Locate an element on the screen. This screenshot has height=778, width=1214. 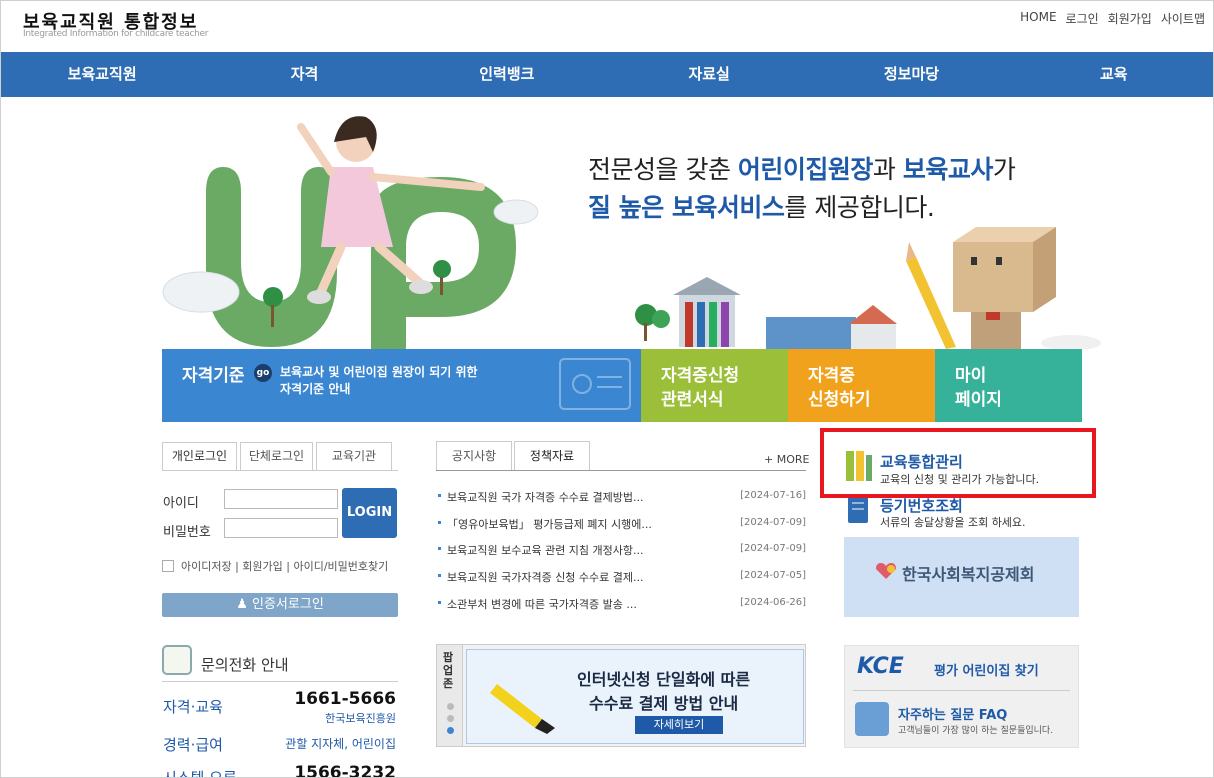
login-links: 아이디저장 | 회원가입 | 아이디/비밀번호찾기 is located at coordinates (284, 566).